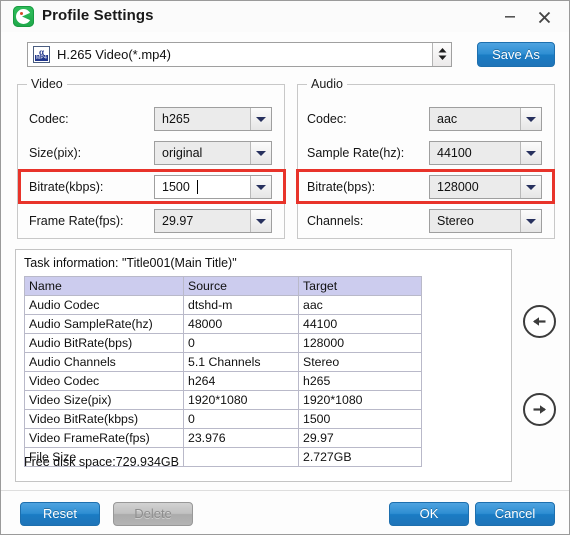 The image size is (570, 535). Describe the element at coordinates (360, 381) in the screenshot. I see `table-cell: h265` at that location.